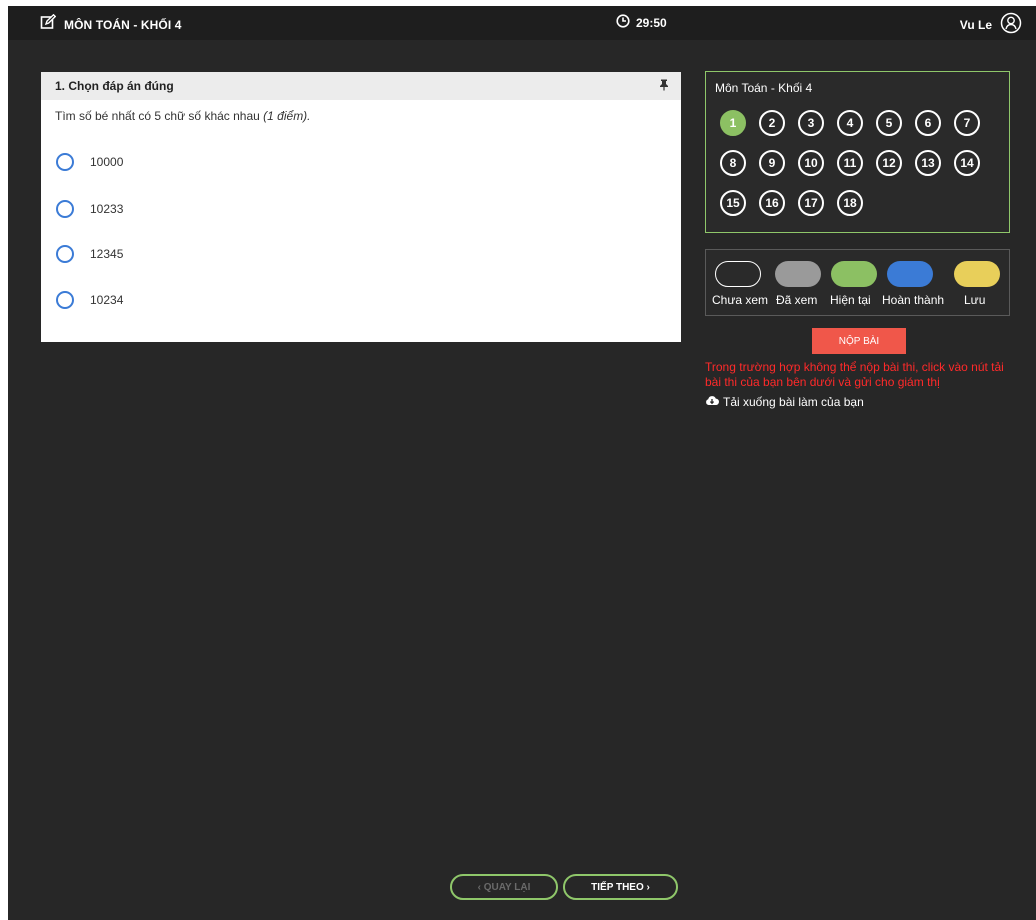 Image resolution: width=1036 pixels, height=920 pixels. I want to click on question-number-button: 4, so click(850, 123).